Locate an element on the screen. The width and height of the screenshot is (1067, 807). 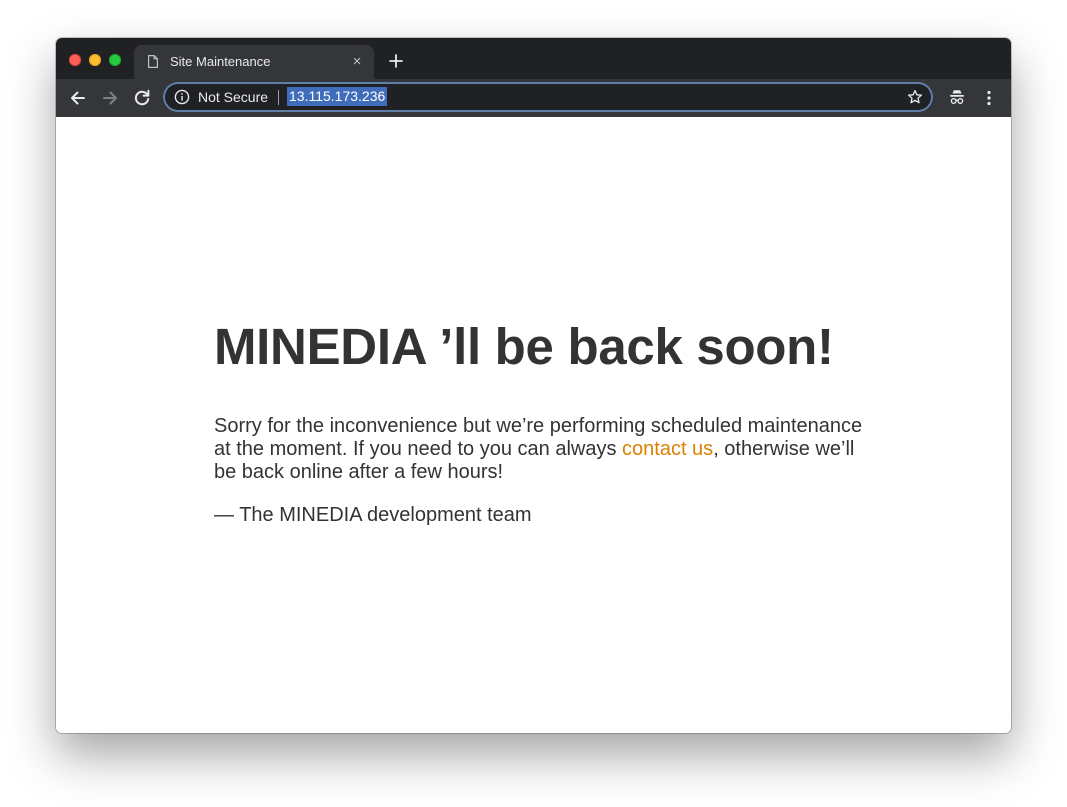
url-text: 13.115.173.236 is located at coordinates (337, 96).